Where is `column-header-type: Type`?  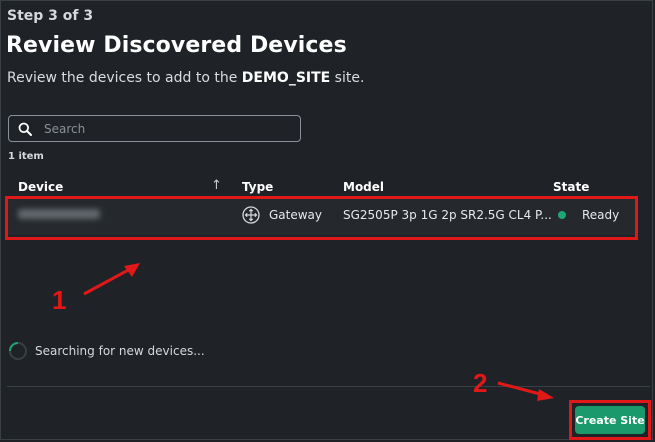
column-header-type: Type is located at coordinates (257, 187).